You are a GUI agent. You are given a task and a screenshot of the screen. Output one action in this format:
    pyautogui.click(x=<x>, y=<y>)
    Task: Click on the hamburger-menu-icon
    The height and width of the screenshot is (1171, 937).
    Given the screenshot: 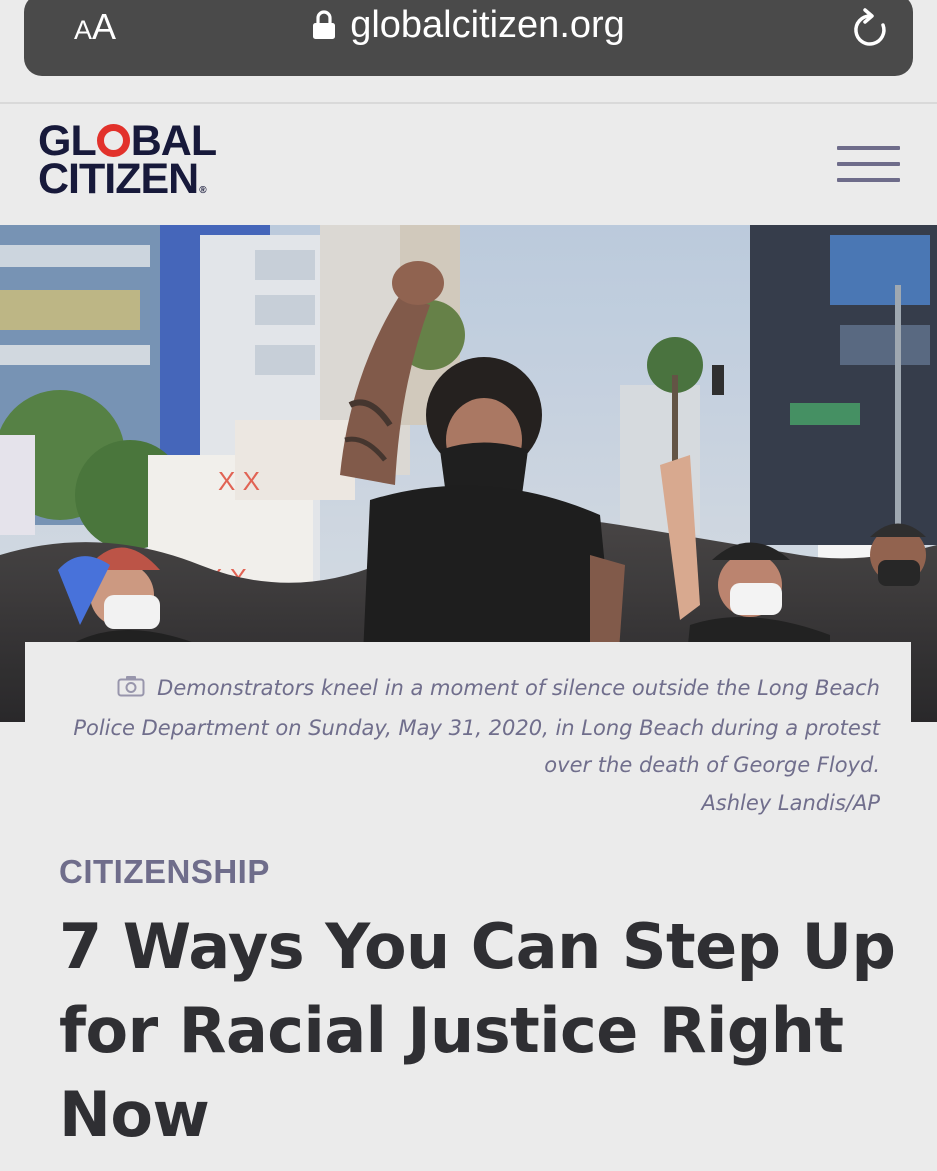 What is the action you would take?
    pyautogui.click(x=868, y=166)
    